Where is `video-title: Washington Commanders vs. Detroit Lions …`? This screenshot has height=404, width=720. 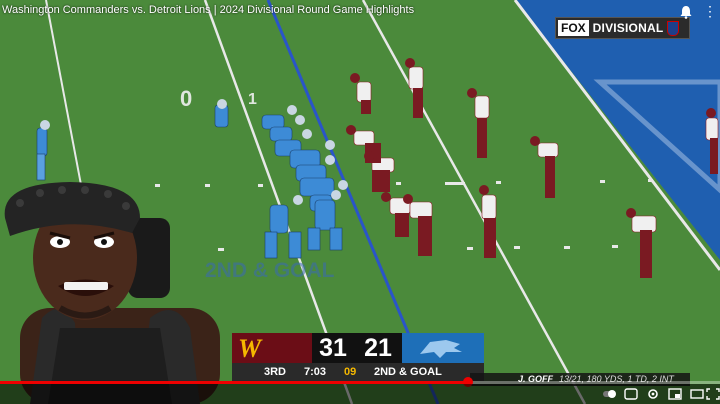 video-title: Washington Commanders vs. Detroit Lions … is located at coordinates (208, 10).